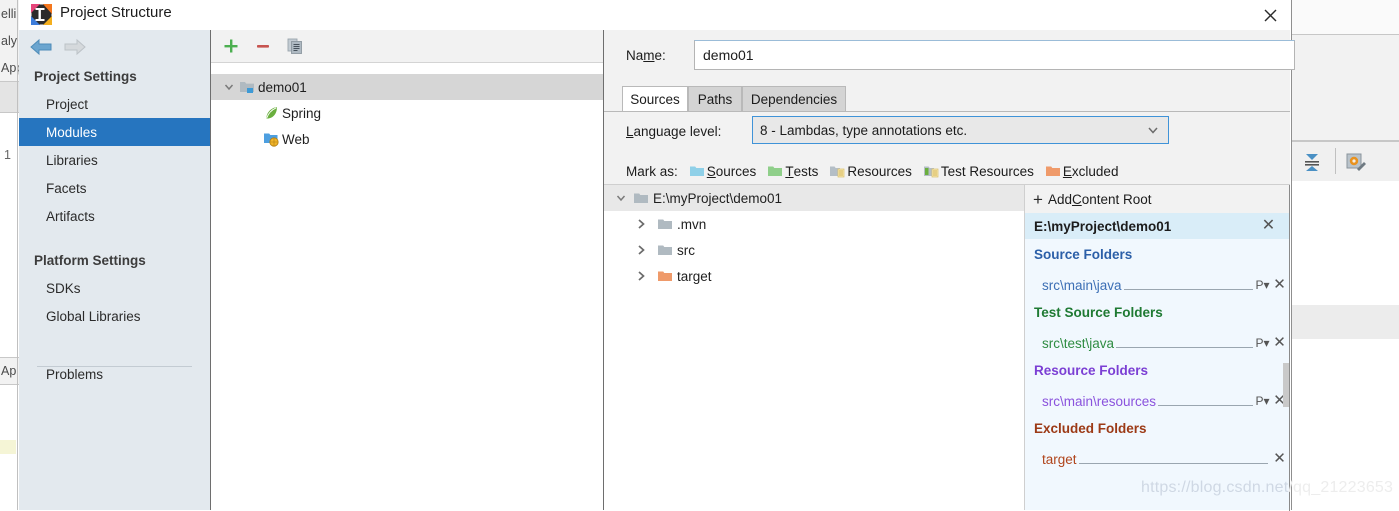 The image size is (1399, 511). Describe the element at coordinates (1067, 171) in the screenshot. I see `mnemonic: E` at that location.